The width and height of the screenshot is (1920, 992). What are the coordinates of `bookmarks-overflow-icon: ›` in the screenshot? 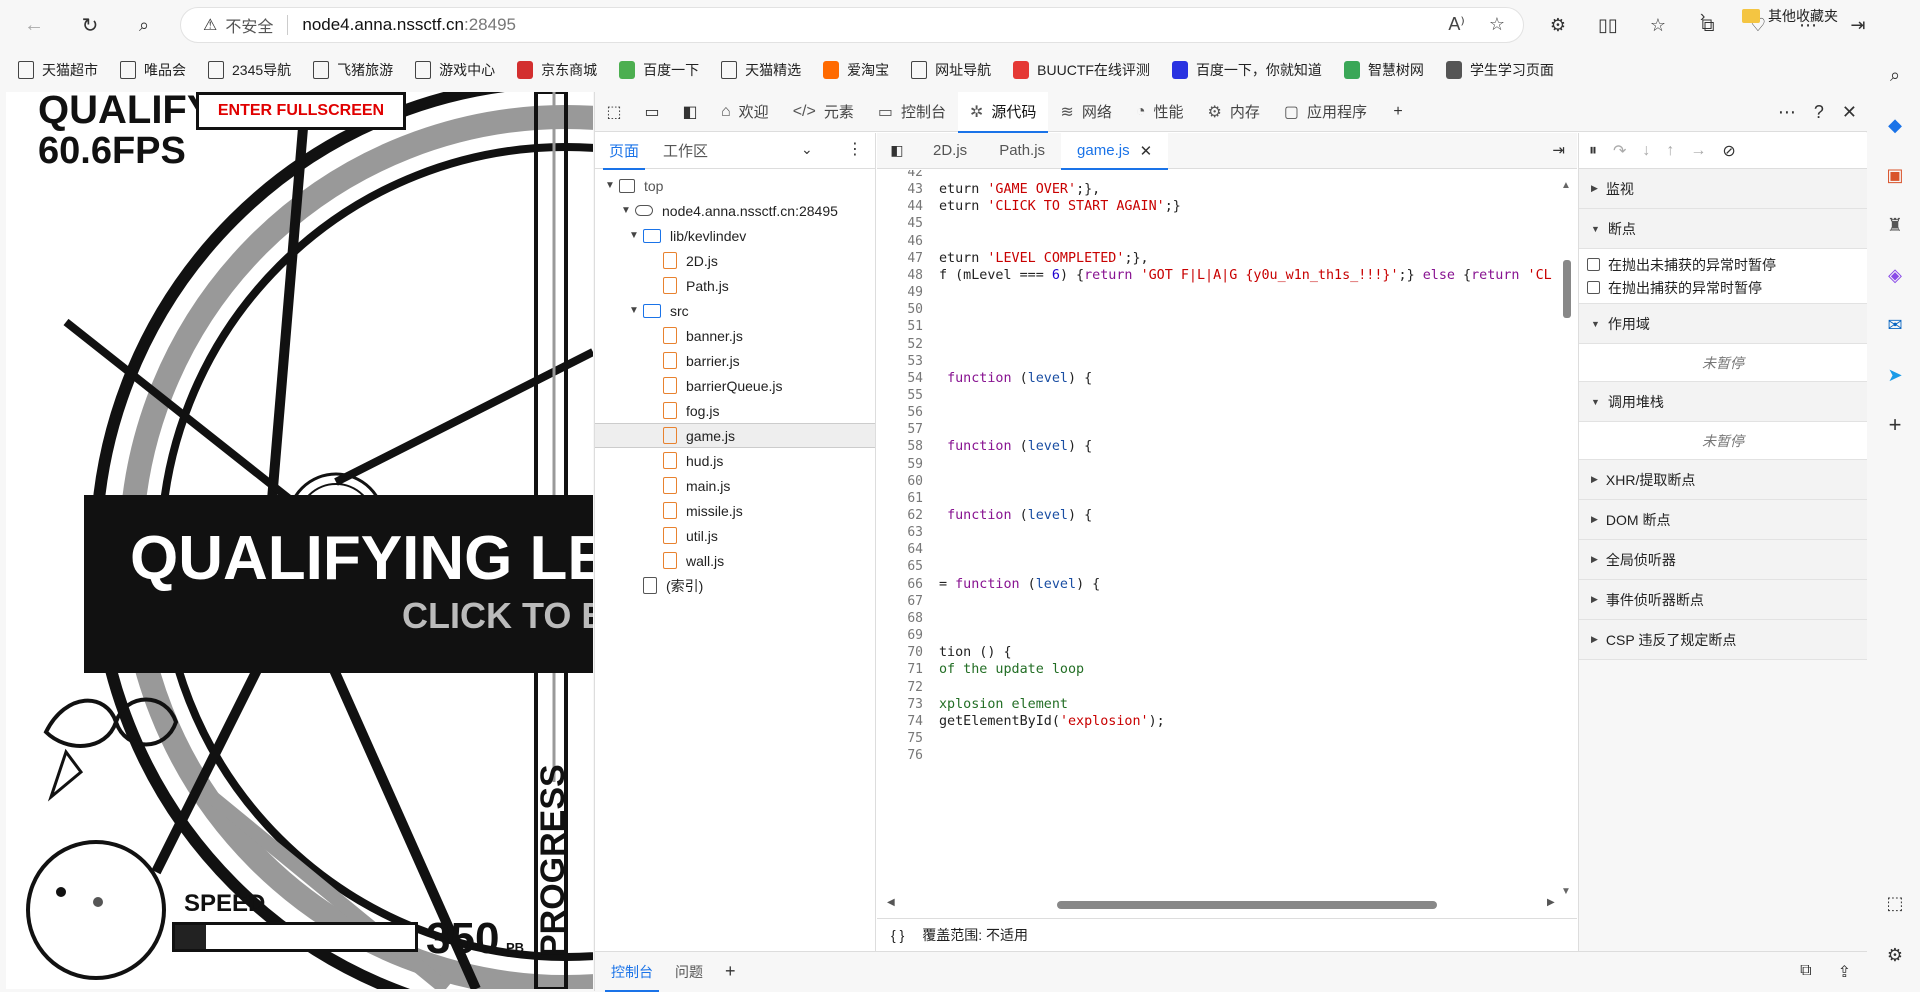 It's located at (1702, 17).